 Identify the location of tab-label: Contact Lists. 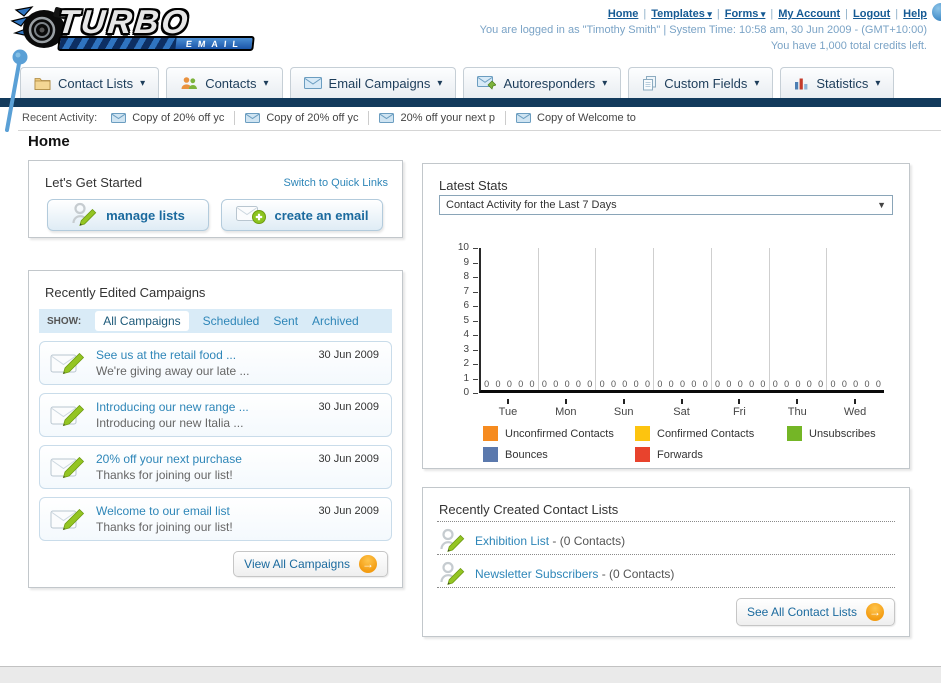
(96, 83).